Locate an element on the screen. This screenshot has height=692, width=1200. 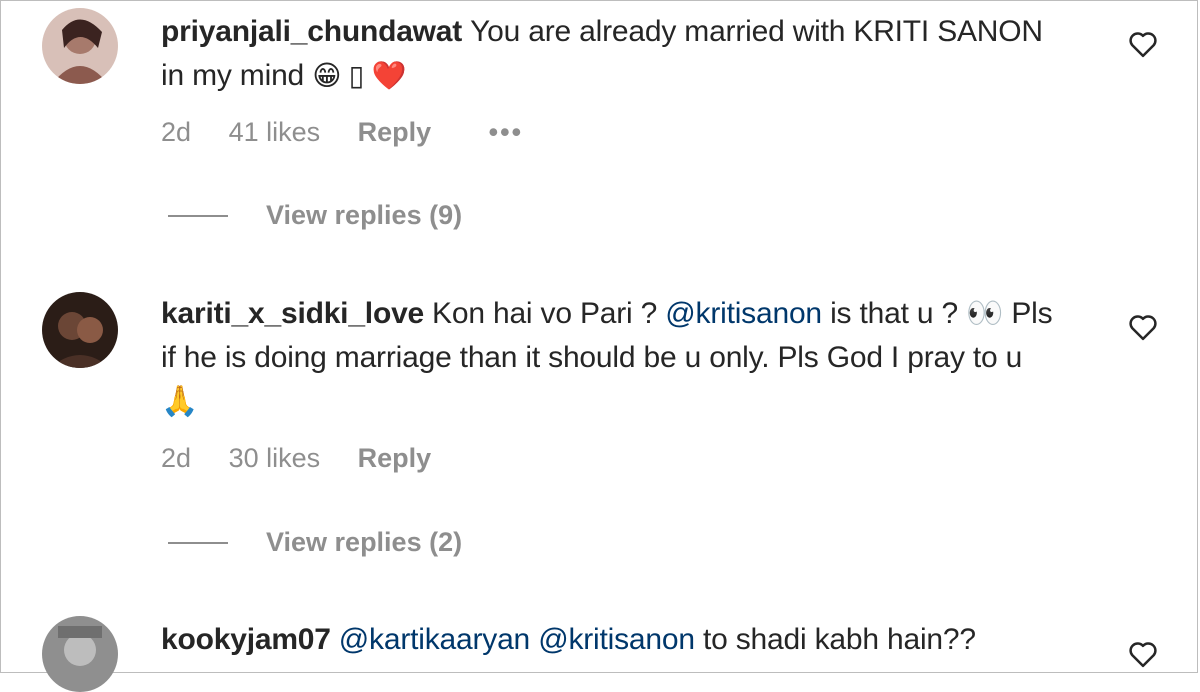
username: priyanjali_chundawat is located at coordinates (311, 31).